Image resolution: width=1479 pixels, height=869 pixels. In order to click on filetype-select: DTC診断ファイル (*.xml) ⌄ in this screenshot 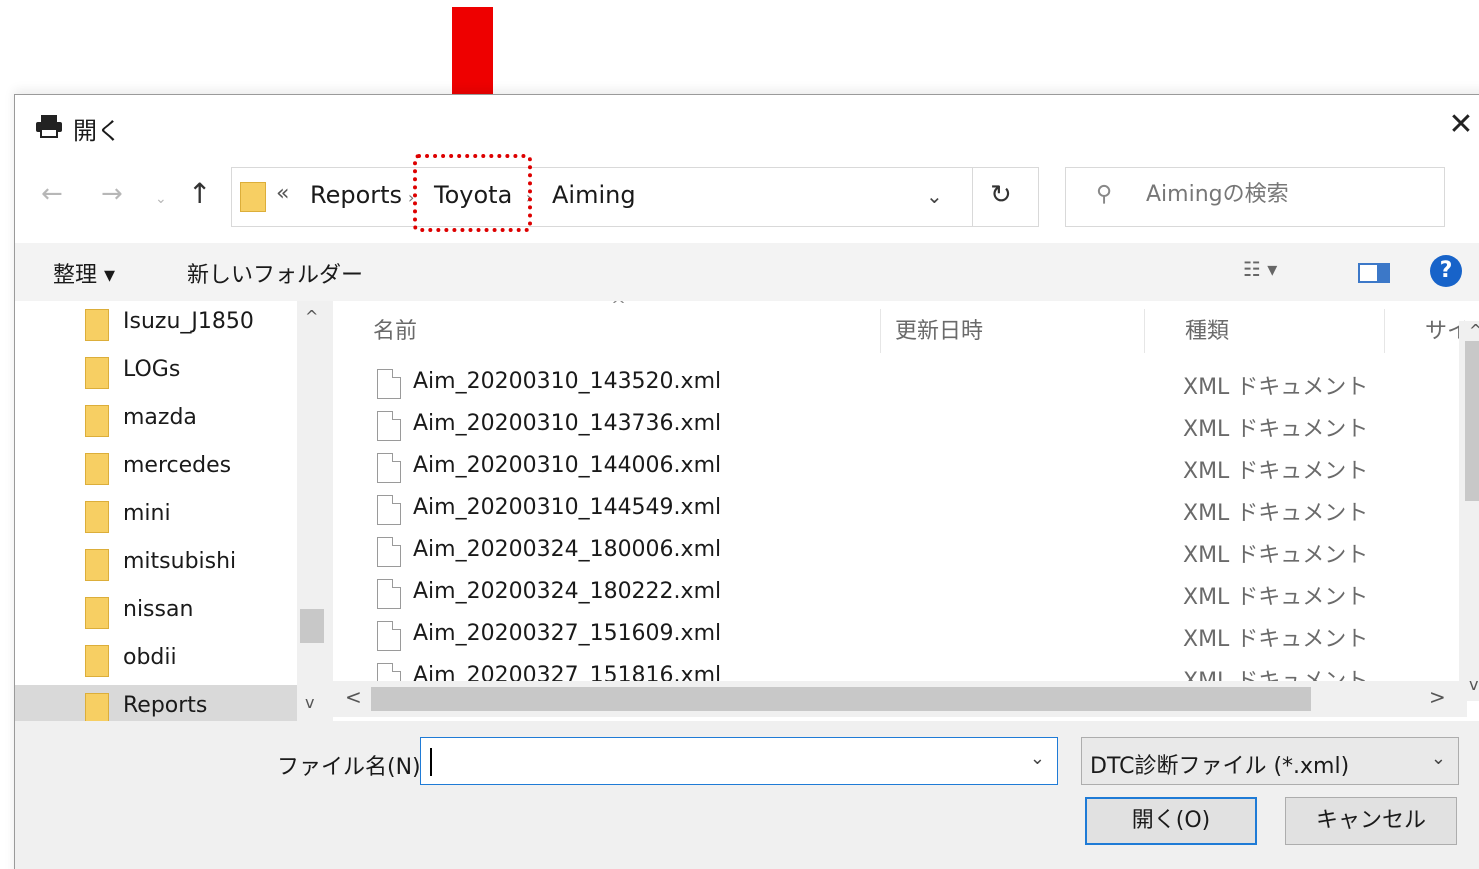, I will do `click(1270, 761)`.